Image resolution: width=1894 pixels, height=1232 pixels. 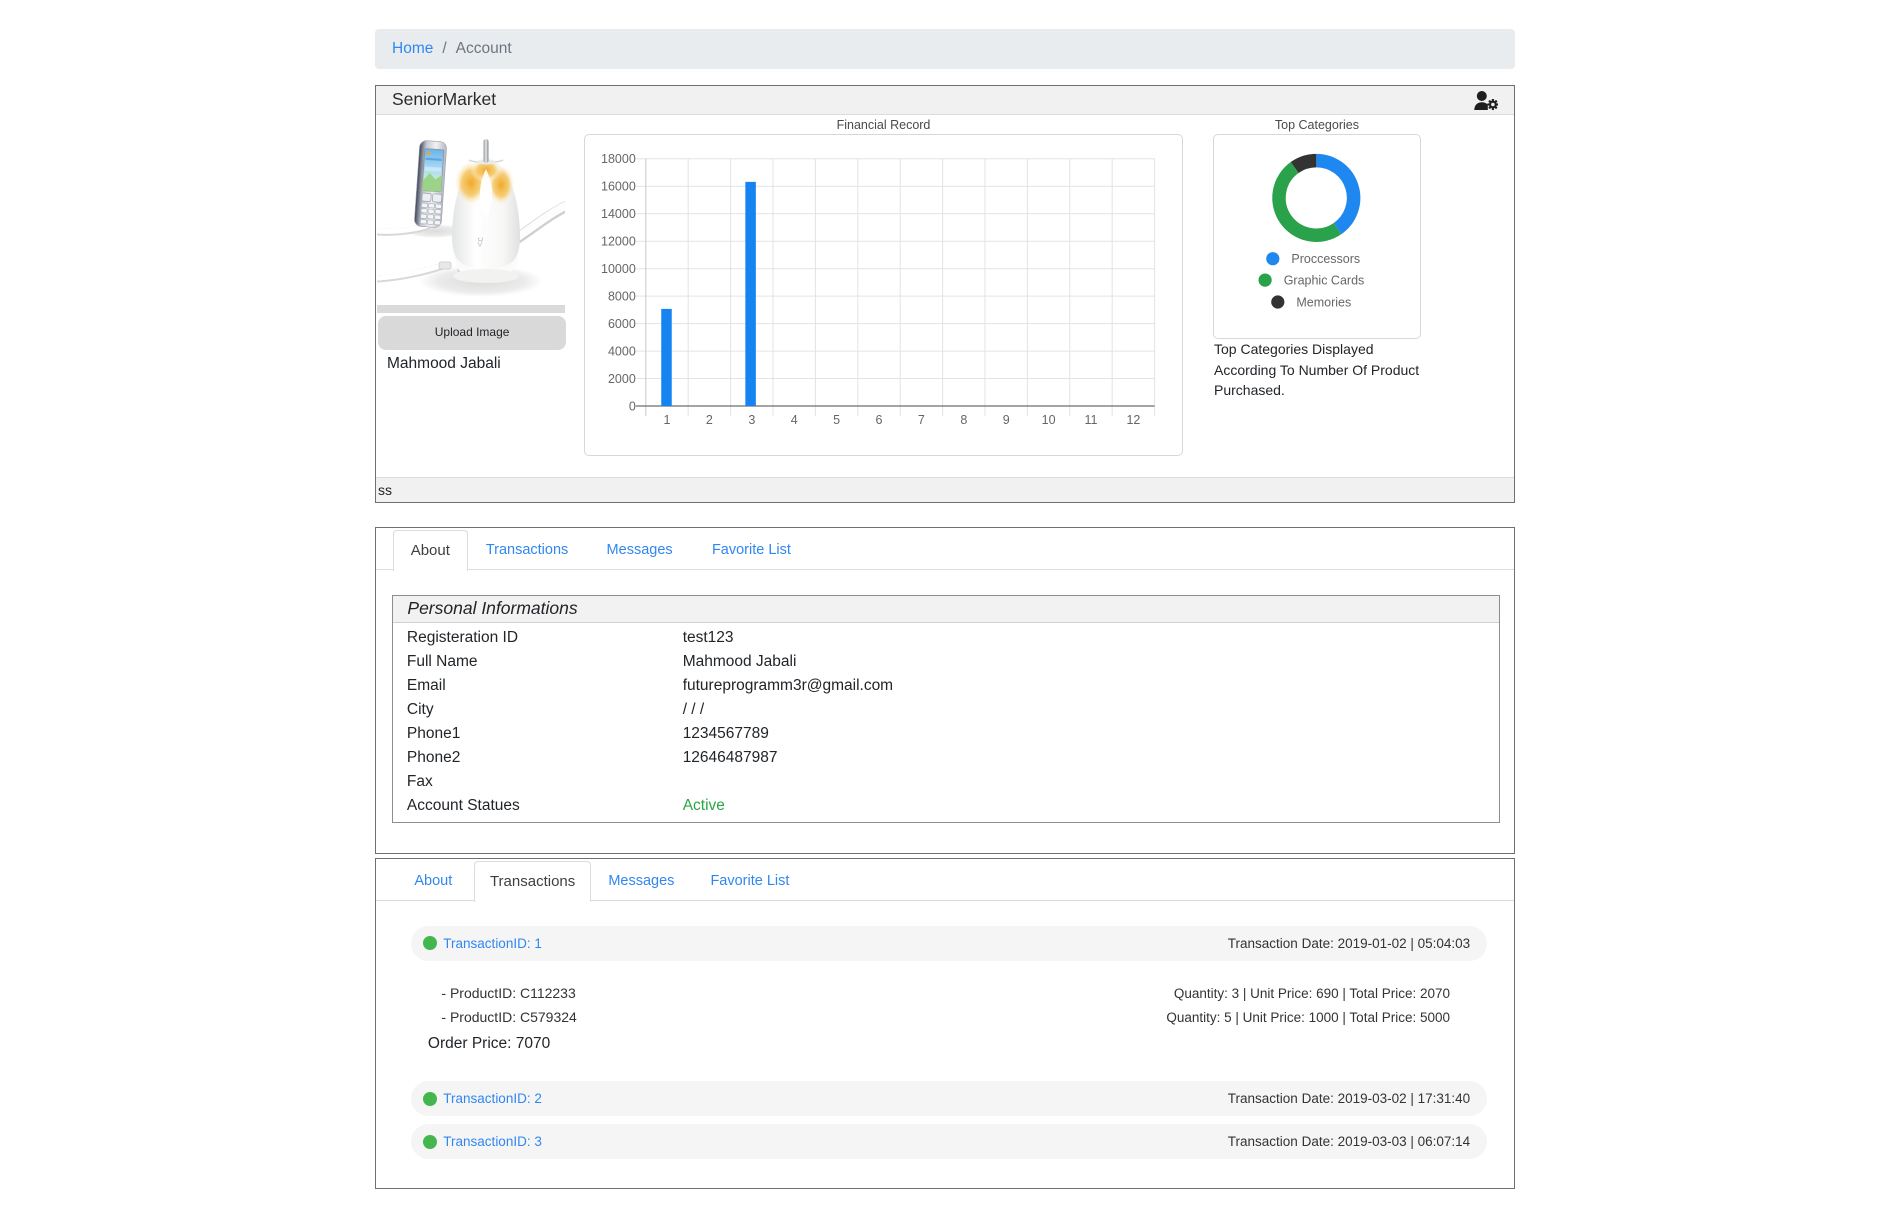 What do you see at coordinates (963, 420) in the screenshot?
I see `svg-text: 8` at bounding box center [963, 420].